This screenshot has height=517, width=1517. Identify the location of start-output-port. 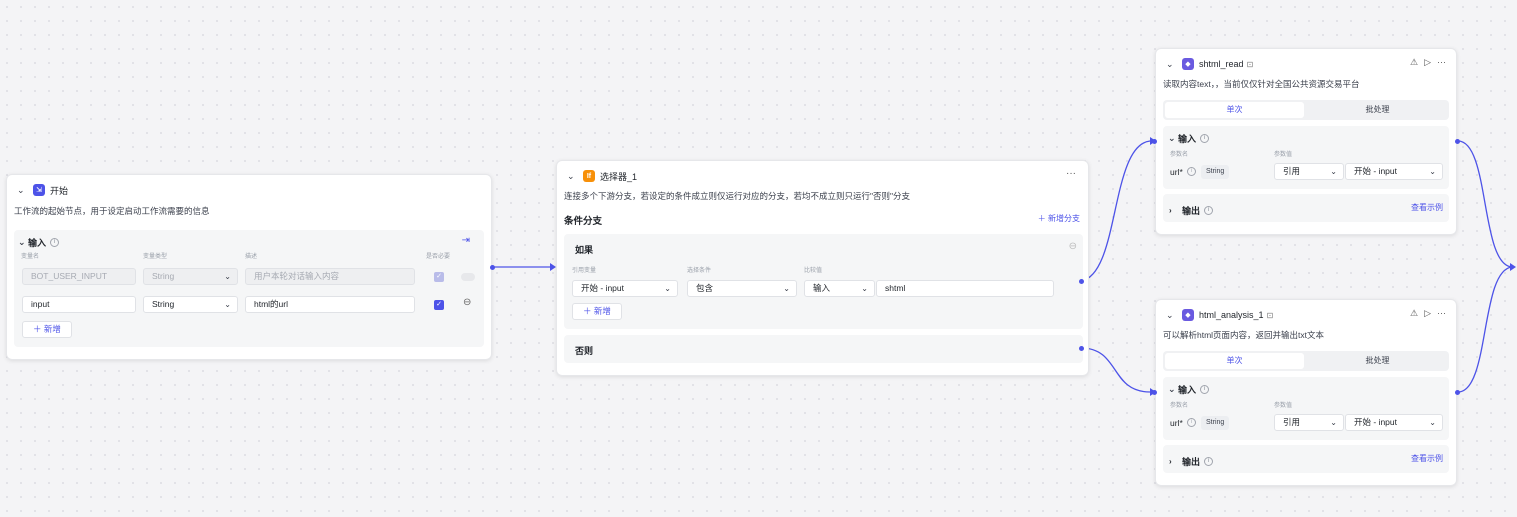
(492, 267).